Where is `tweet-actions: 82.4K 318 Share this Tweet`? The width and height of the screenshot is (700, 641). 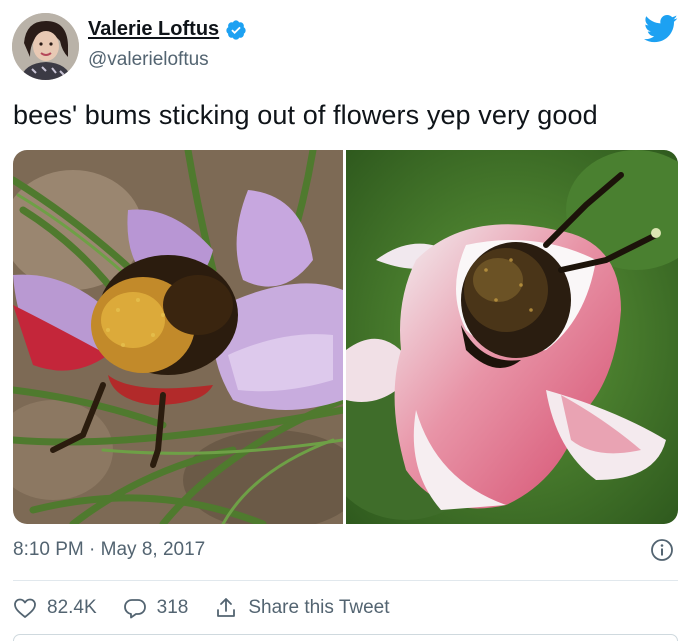 tweet-actions: 82.4K 318 Share this Tweet is located at coordinates (214, 608).